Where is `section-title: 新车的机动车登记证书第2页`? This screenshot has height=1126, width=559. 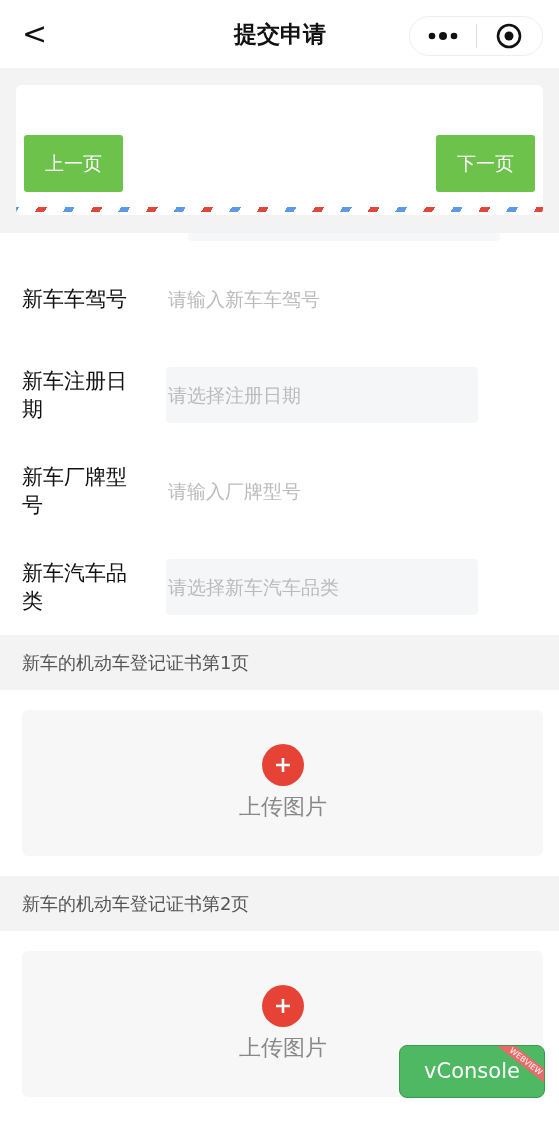 section-title: 新车的机动车登记证书第2页 is located at coordinates (279, 903).